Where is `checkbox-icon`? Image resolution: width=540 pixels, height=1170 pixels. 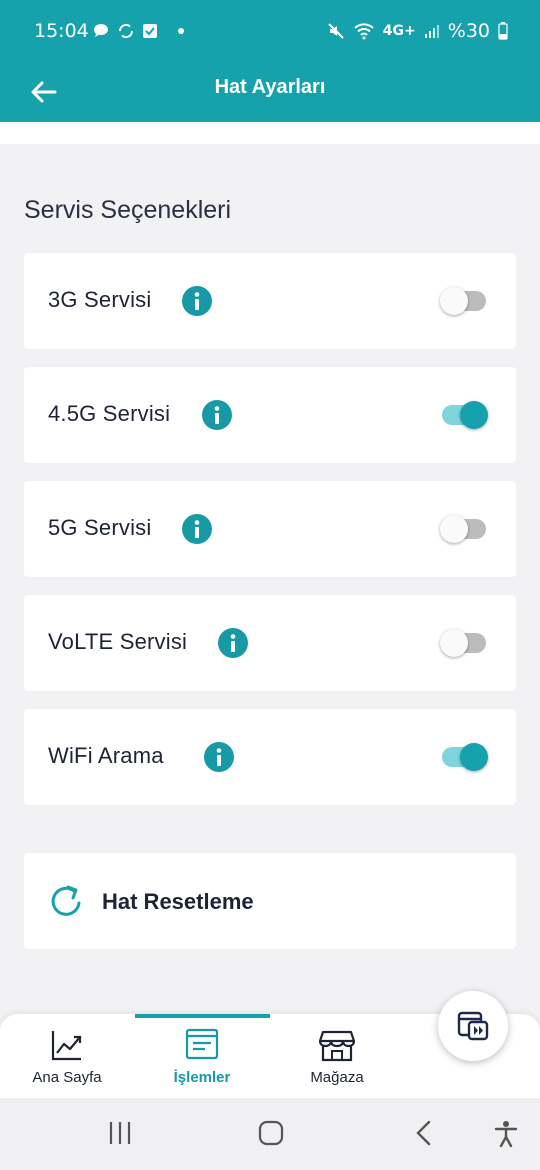
checkbox-icon is located at coordinates (150, 31).